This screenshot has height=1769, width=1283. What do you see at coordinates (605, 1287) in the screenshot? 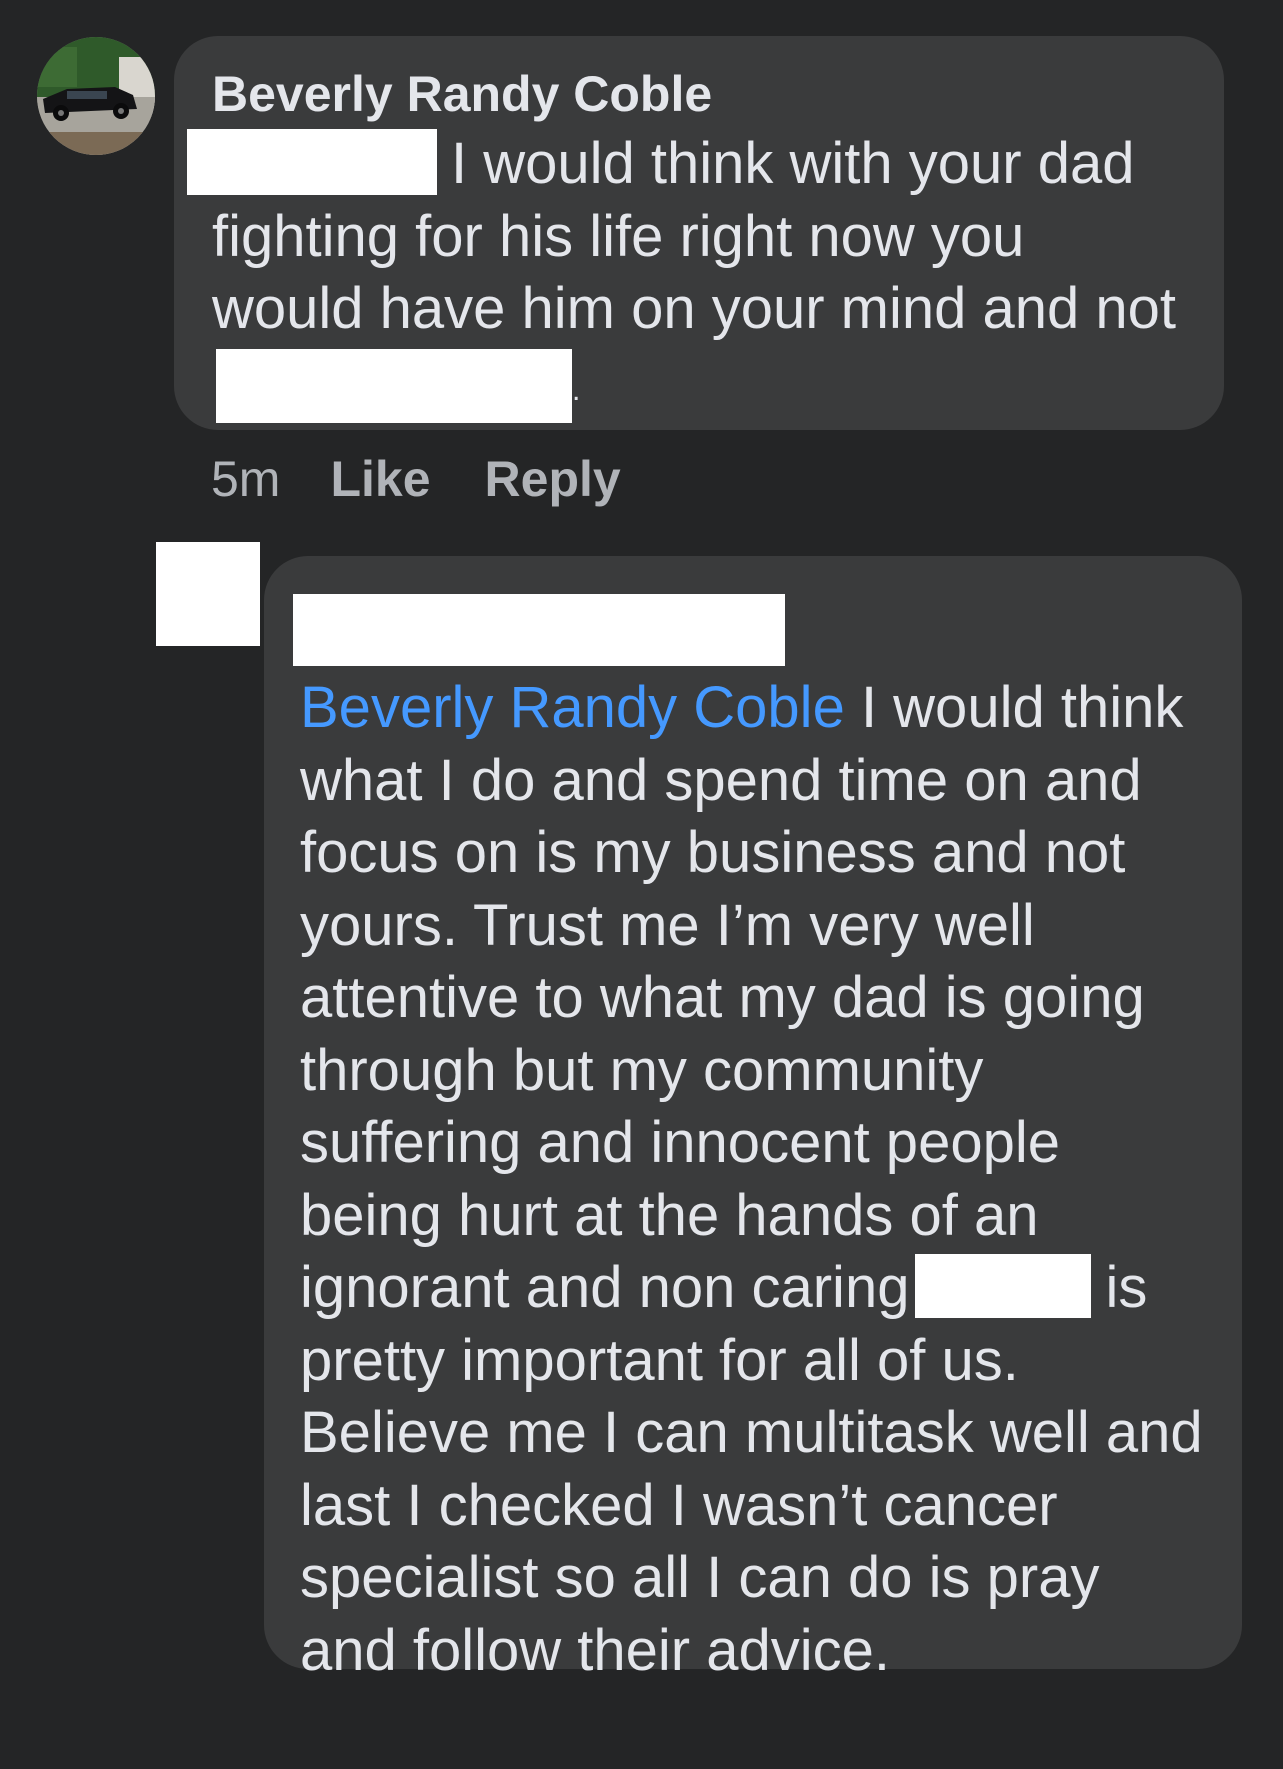
I see `reply-text-line: ignorant and non caring` at bounding box center [605, 1287].